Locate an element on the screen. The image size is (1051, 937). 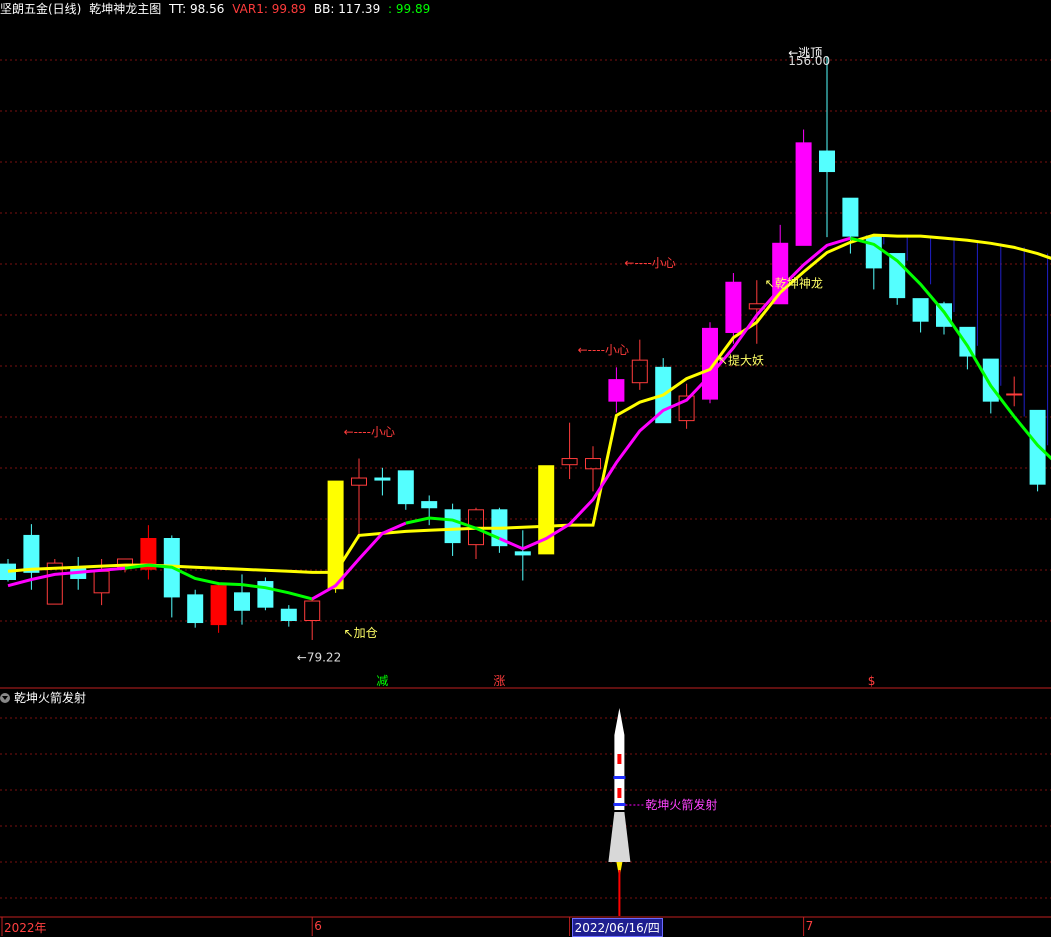
signal-mark: 涨 is located at coordinates (499, 680).